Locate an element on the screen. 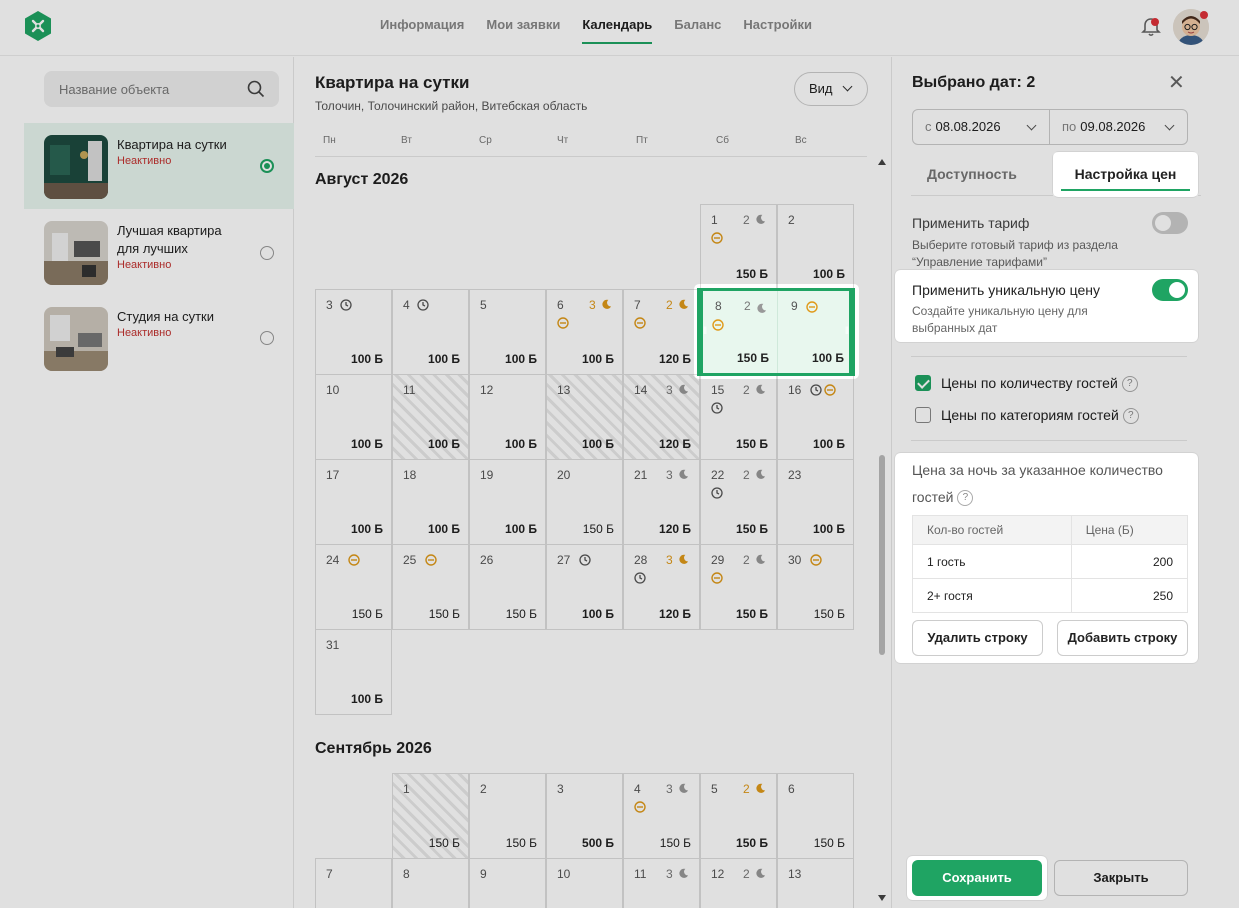  apply-tariff-toggle is located at coordinates (1170, 223).